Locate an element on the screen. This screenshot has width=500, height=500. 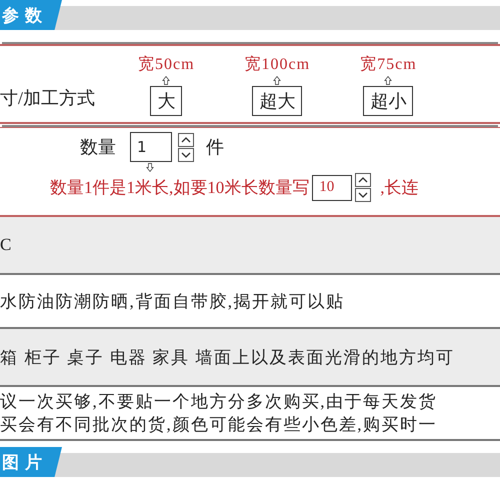
width-label: 宽75cm is located at coordinates (388, 64).